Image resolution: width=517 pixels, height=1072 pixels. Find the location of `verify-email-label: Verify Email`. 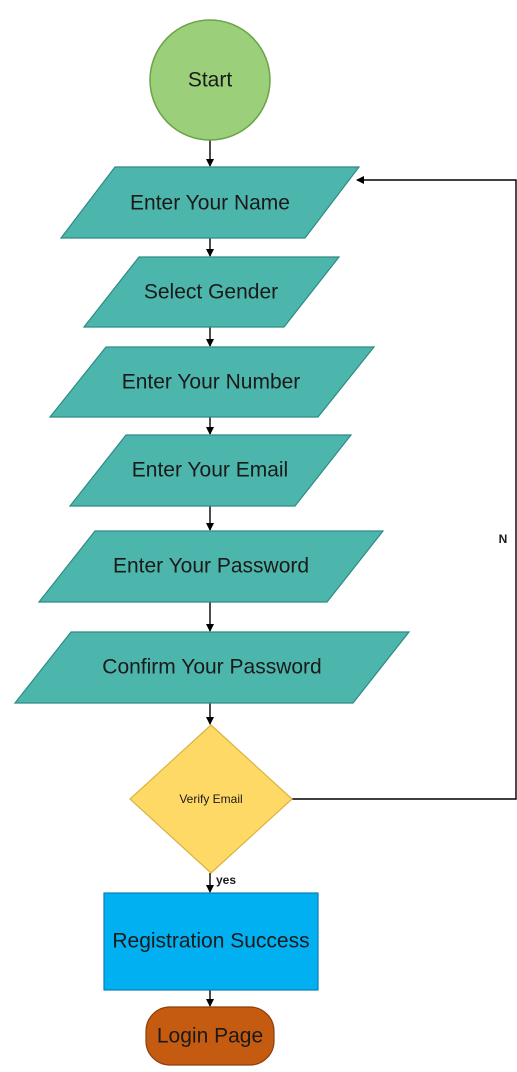

verify-email-label: Verify Email is located at coordinates (210, 799).